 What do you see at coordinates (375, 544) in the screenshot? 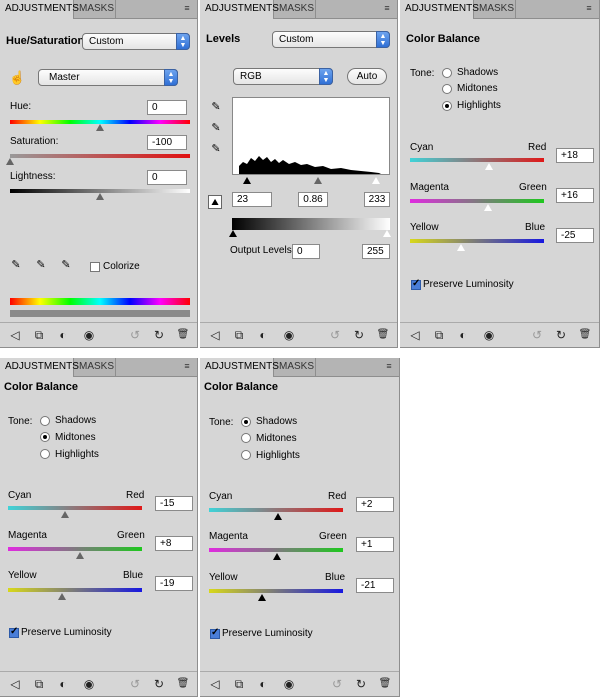
I see `magenta-green-field: +1` at bounding box center [375, 544].